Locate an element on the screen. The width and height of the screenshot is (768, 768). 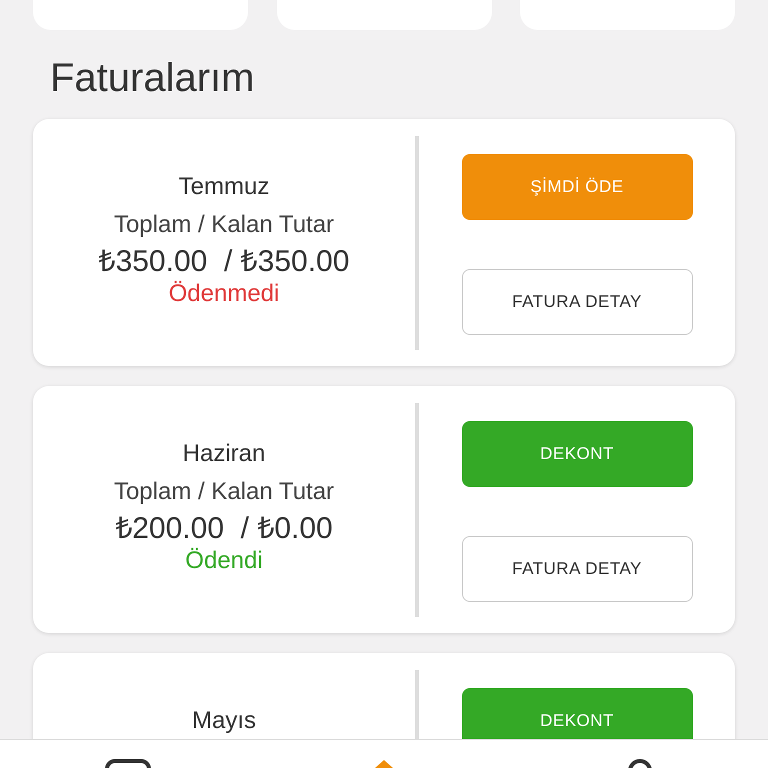
page-title: Faturalarım is located at coordinates (153, 78).